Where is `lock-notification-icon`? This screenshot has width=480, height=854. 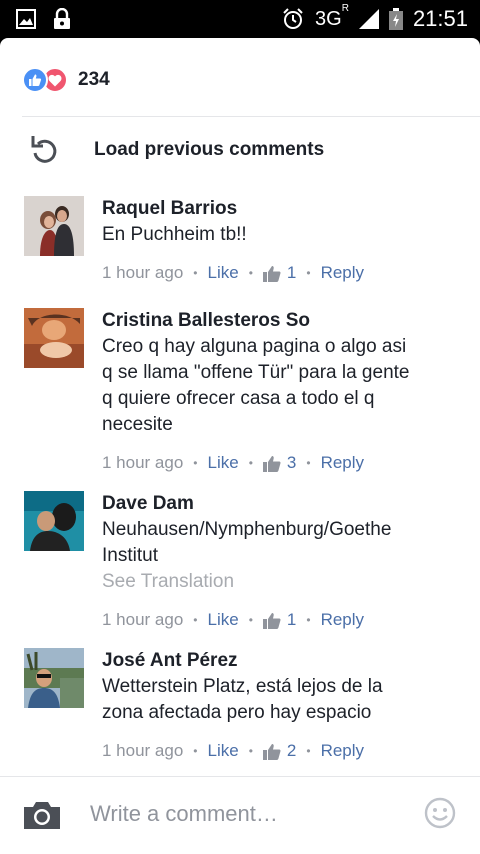
lock-notification-icon is located at coordinates (62, 18).